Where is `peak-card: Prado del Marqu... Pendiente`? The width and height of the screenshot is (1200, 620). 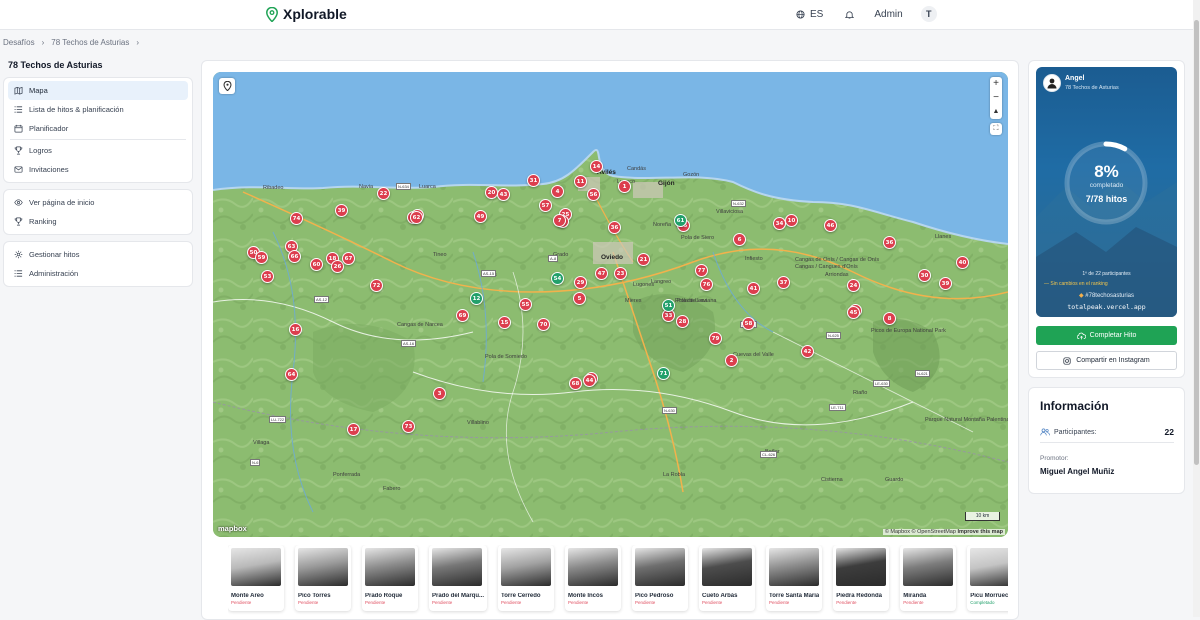
peak-card: Prado del Marqu... Pendiente is located at coordinates (458, 578).